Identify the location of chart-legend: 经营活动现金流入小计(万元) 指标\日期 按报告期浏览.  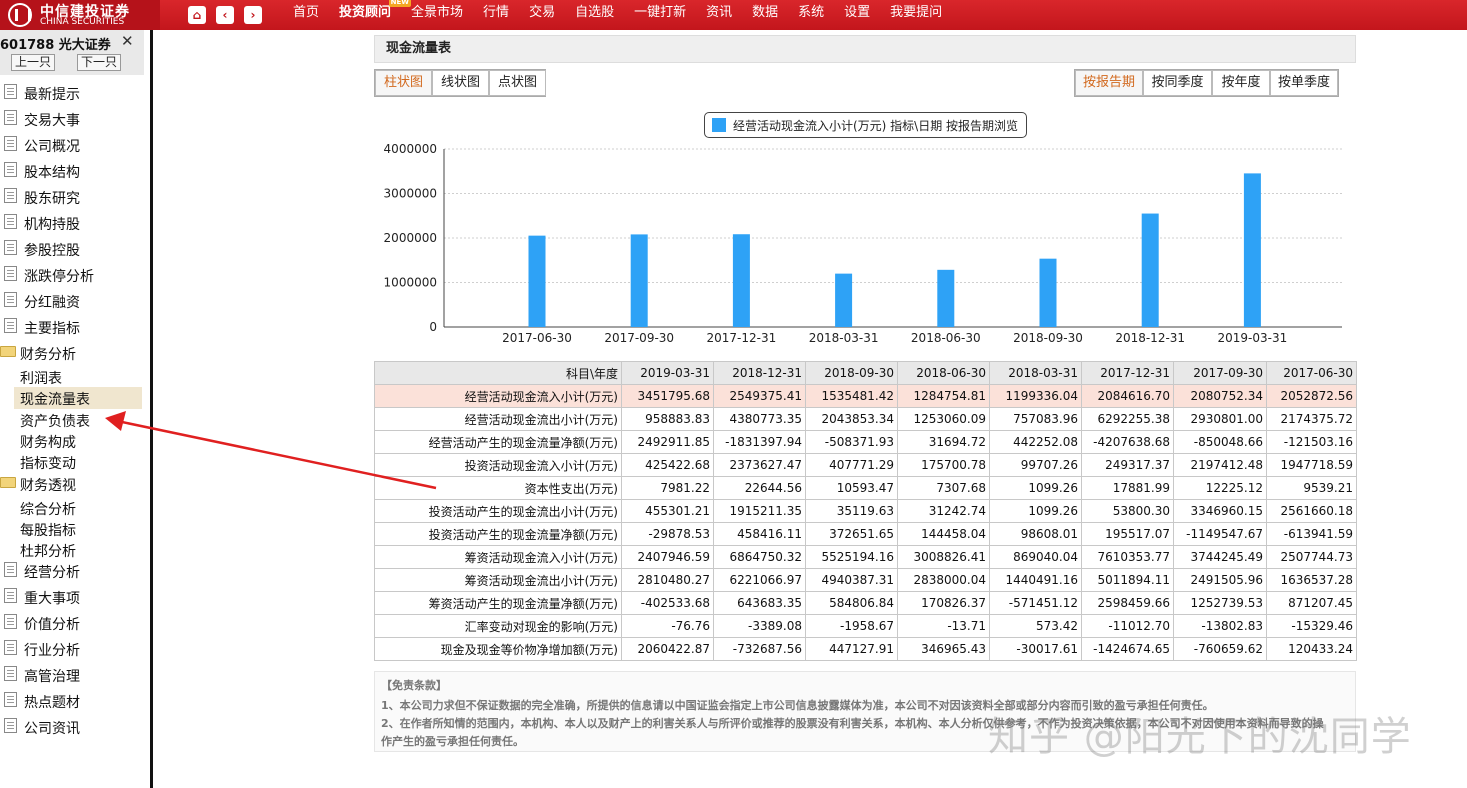
(866, 125).